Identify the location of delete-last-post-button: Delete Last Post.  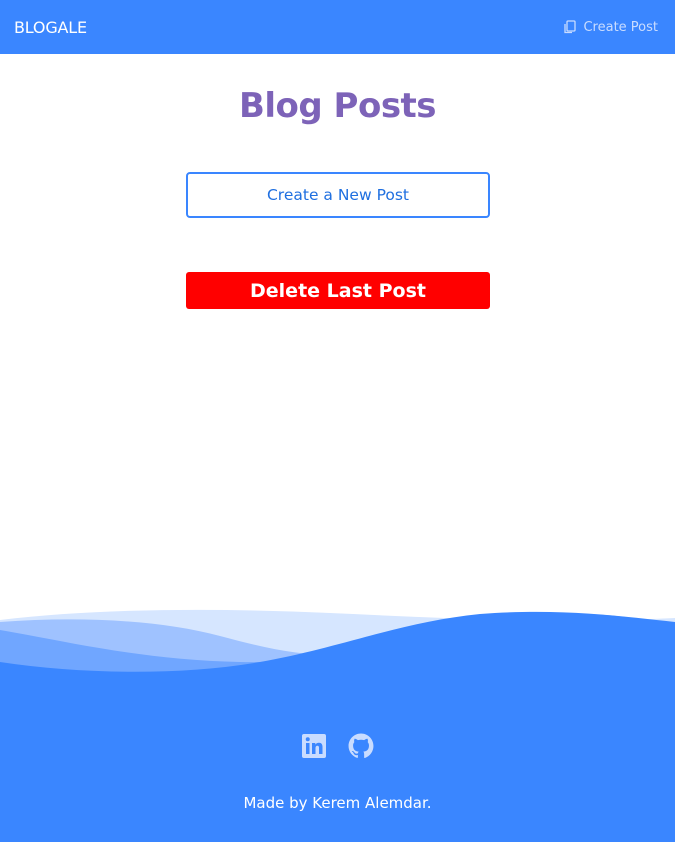
(338, 290).